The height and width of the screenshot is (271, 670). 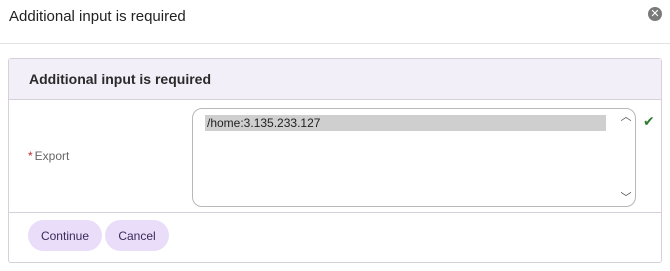 What do you see at coordinates (120, 79) in the screenshot?
I see `panel-title: Additional input is required` at bounding box center [120, 79].